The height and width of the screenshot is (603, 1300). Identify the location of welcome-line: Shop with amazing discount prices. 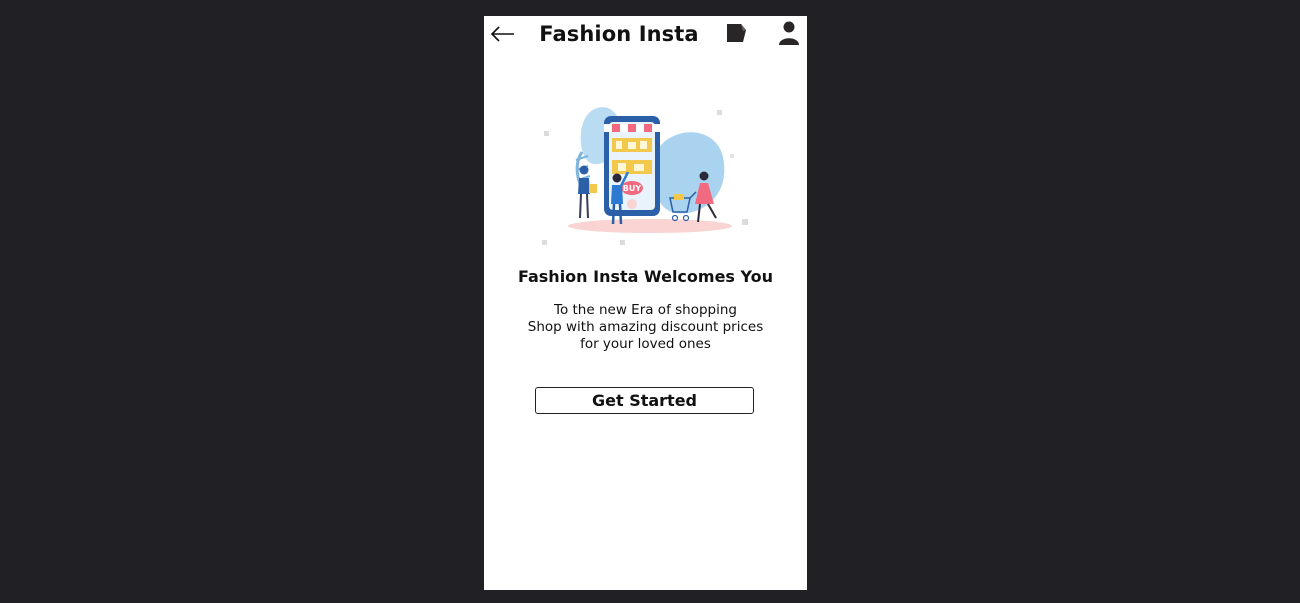
(645, 327).